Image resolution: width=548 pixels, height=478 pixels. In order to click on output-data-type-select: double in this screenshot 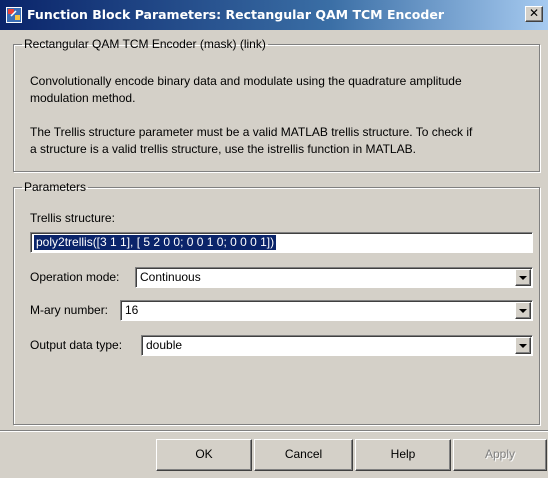, I will do `click(337, 345)`.